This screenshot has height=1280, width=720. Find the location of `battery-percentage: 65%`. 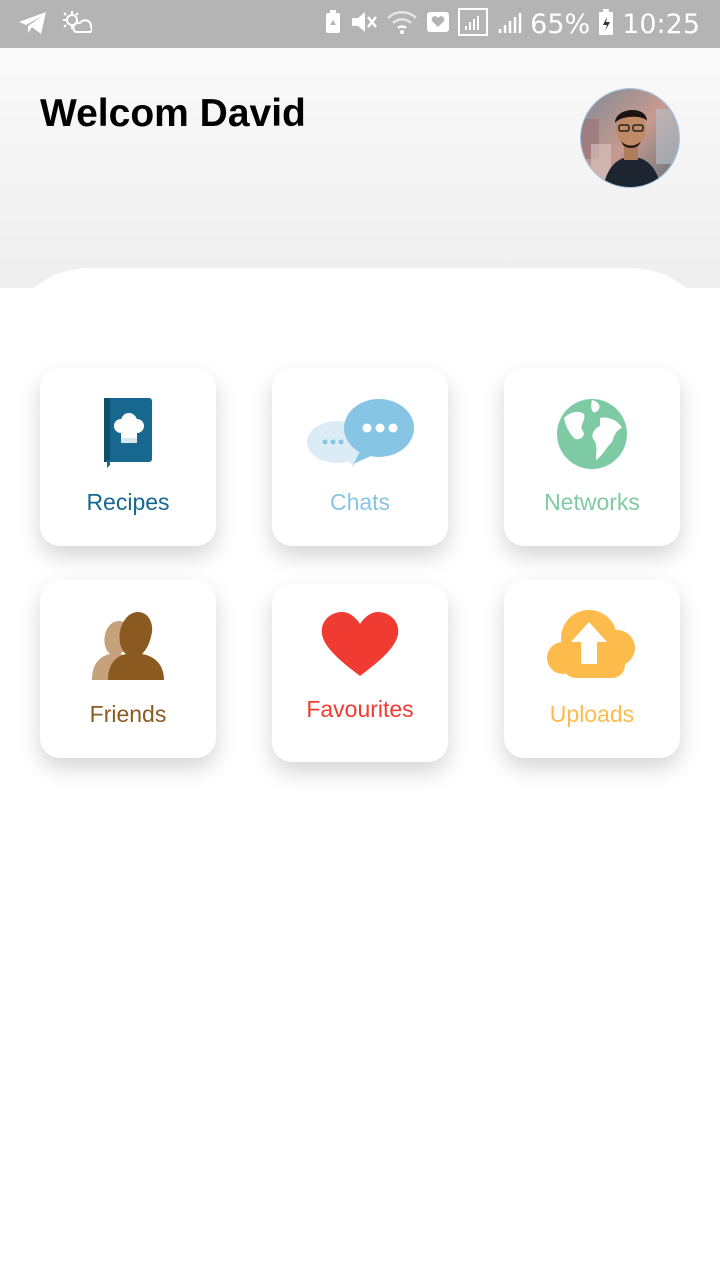

battery-percentage: 65% is located at coordinates (560, 24).